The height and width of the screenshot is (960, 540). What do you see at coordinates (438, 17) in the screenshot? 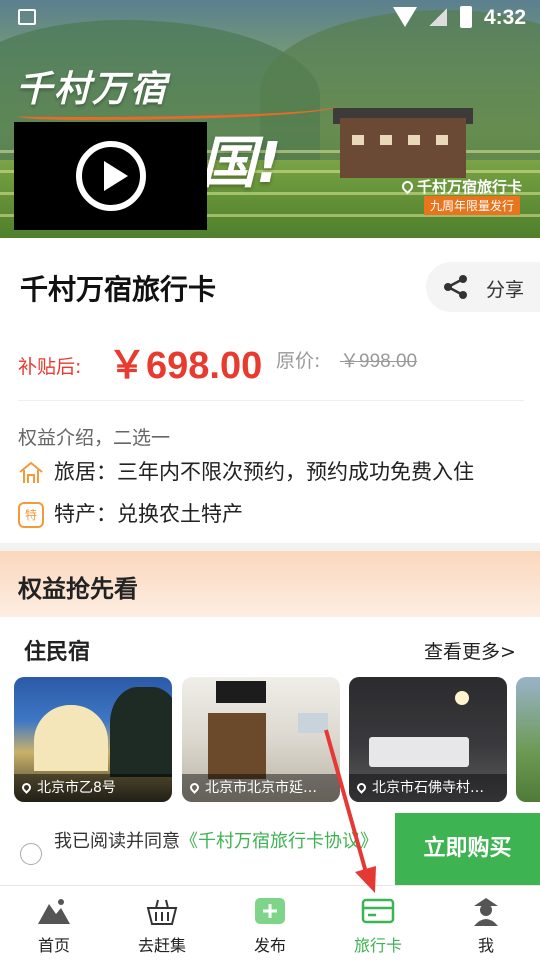
I see `signal-icon` at bounding box center [438, 17].